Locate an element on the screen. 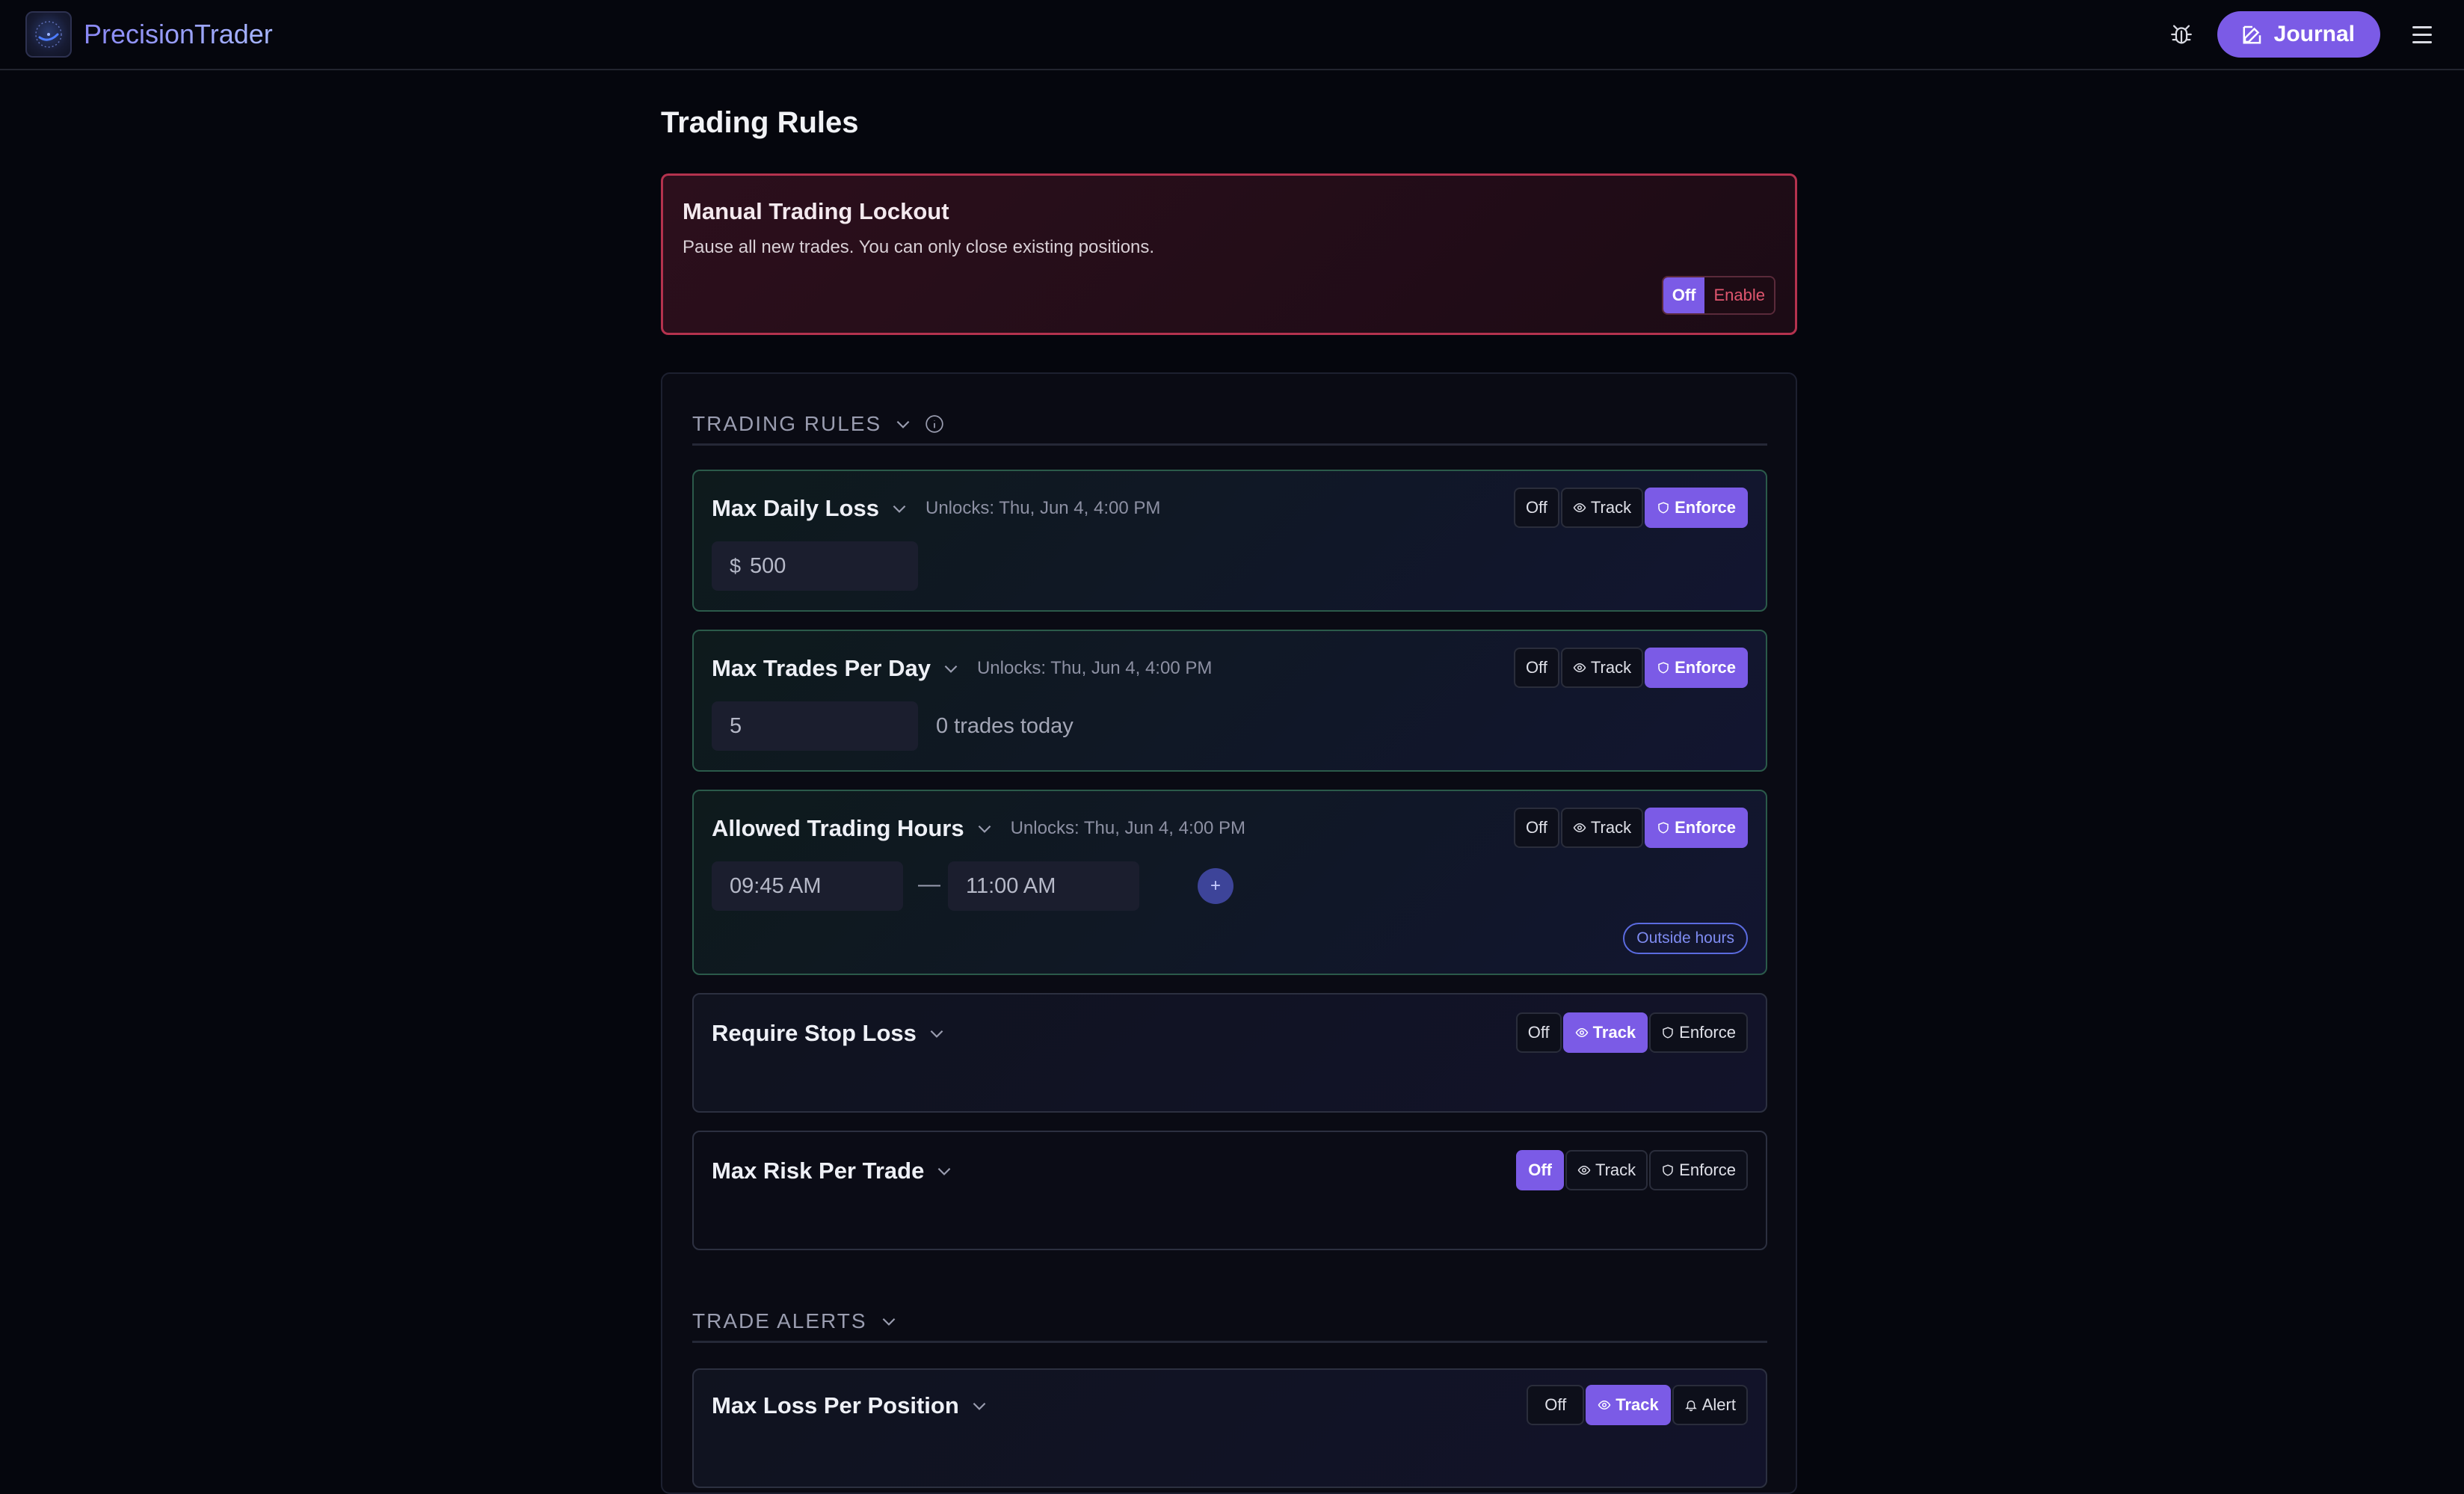  section-label: TRADING RULES is located at coordinates (787, 423).